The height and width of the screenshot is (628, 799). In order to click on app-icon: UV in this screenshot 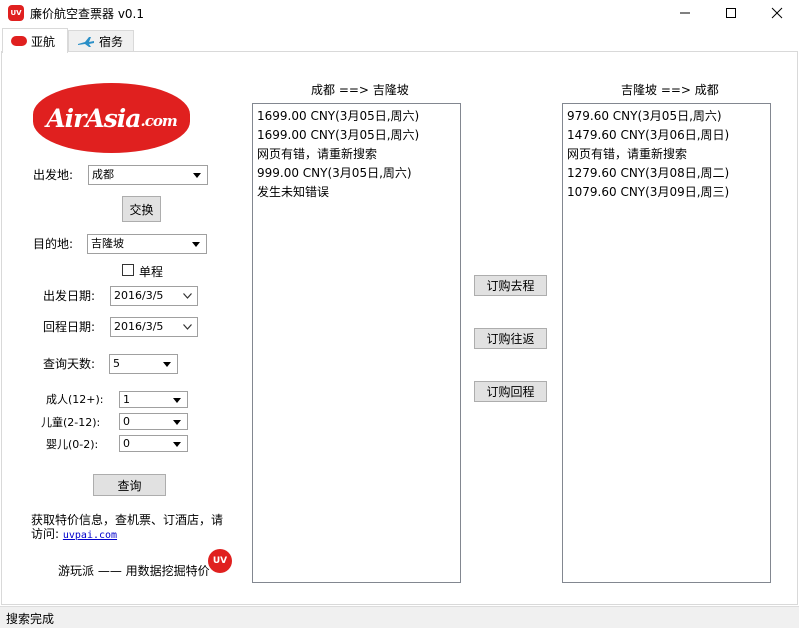, I will do `click(16, 13)`.